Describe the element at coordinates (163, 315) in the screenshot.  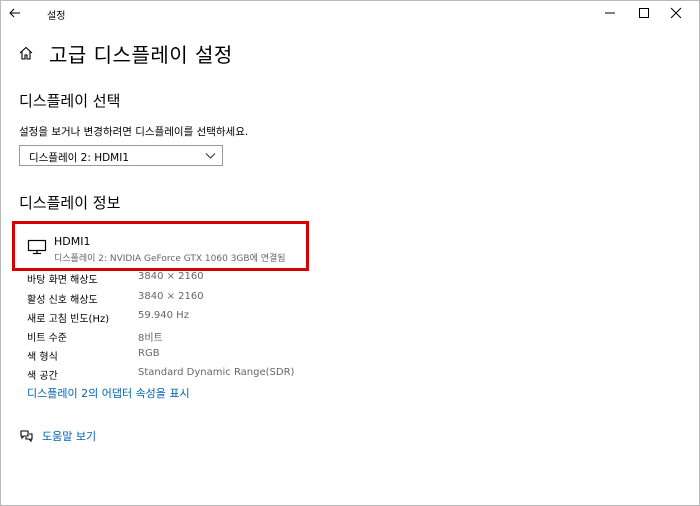
I see `info-value: 59.940 Hz` at that location.